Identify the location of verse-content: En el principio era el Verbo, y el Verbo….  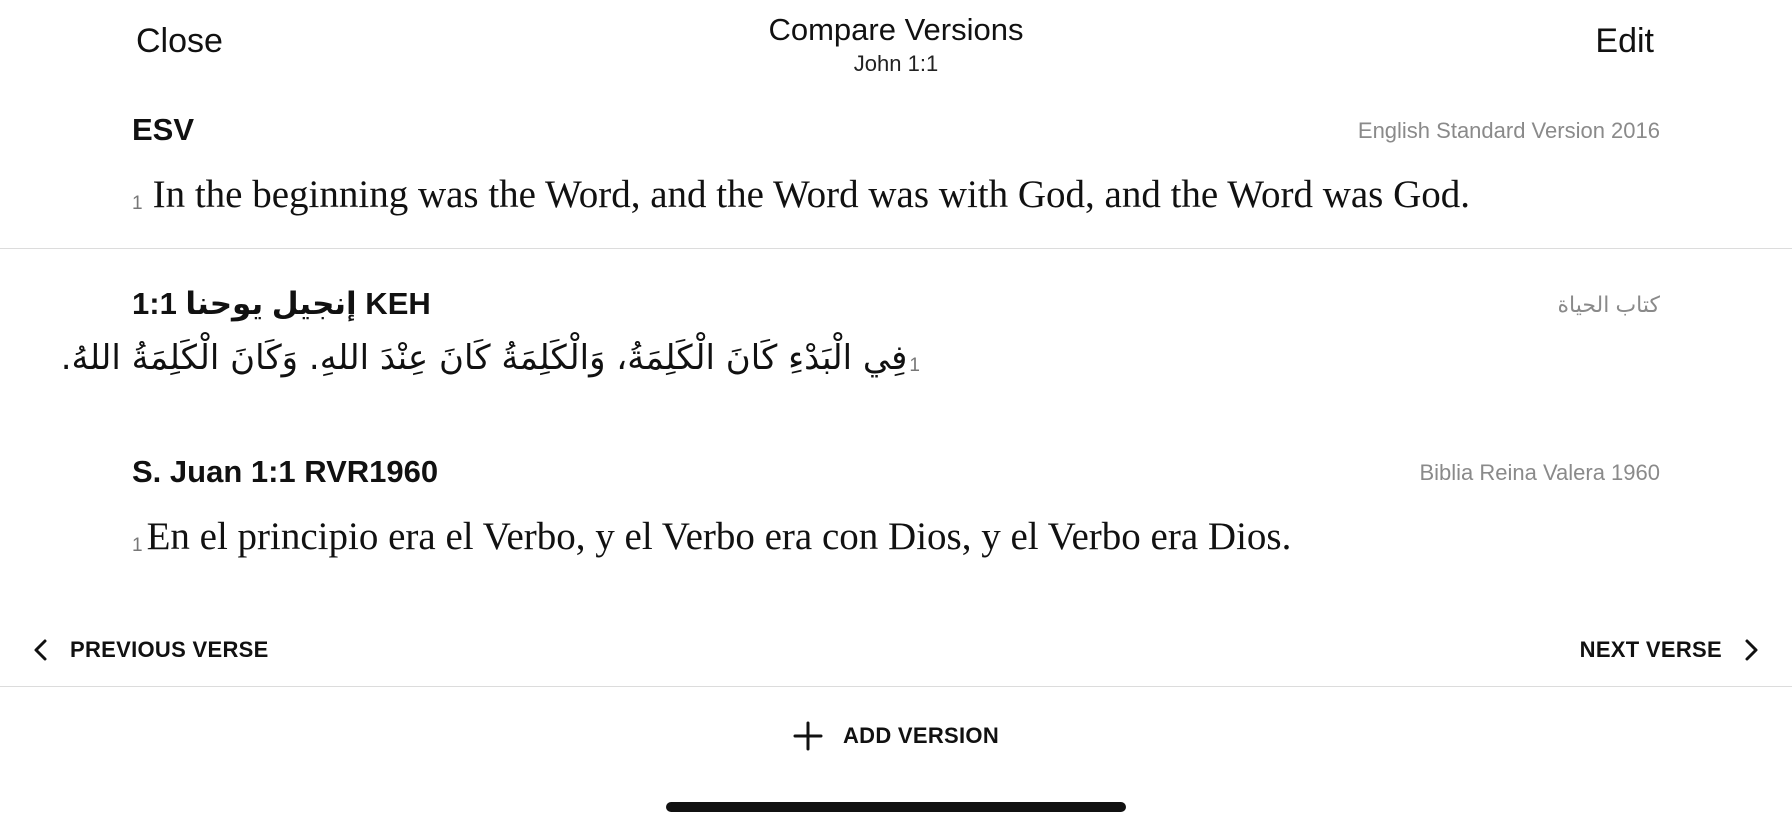
(719, 536).